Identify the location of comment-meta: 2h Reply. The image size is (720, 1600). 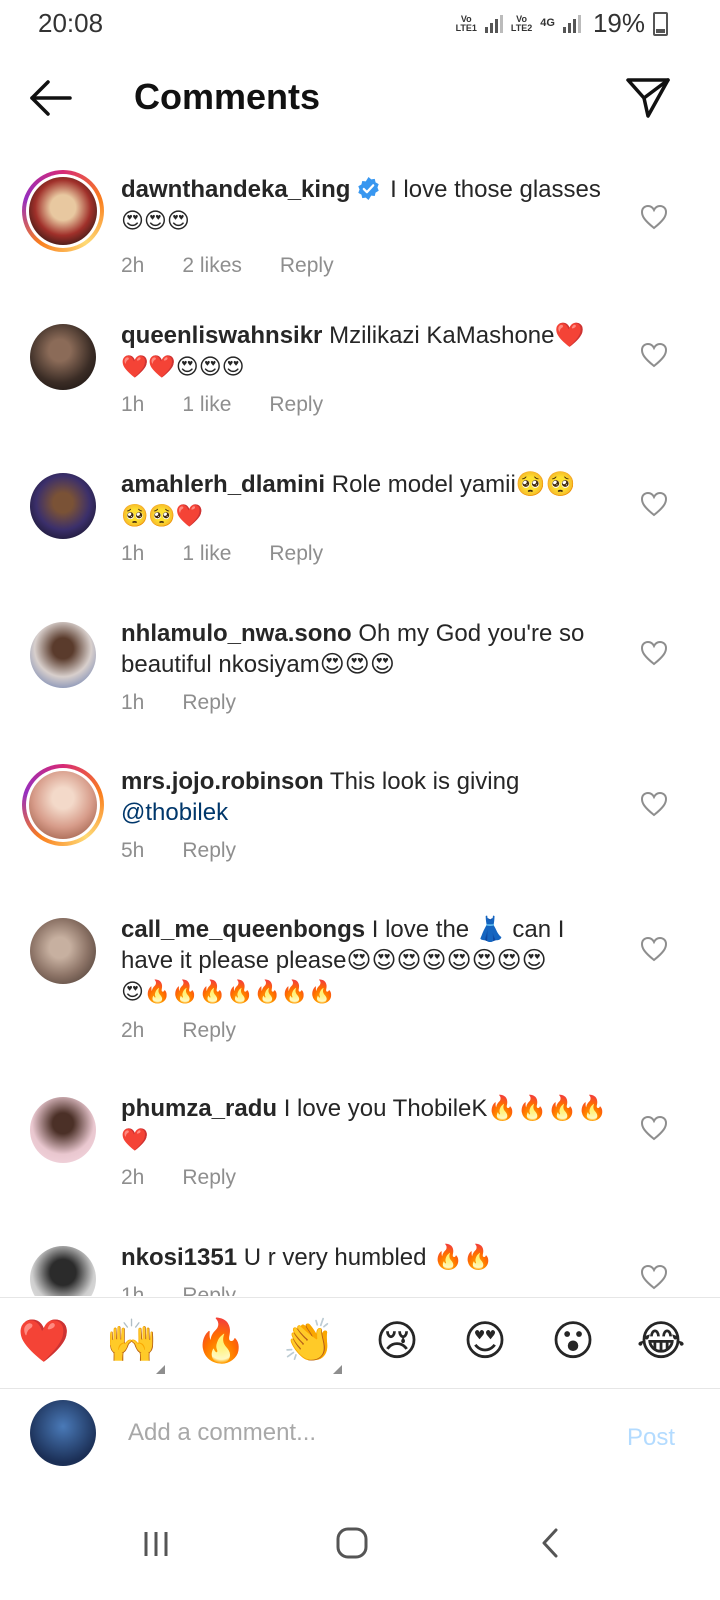
(197, 1178).